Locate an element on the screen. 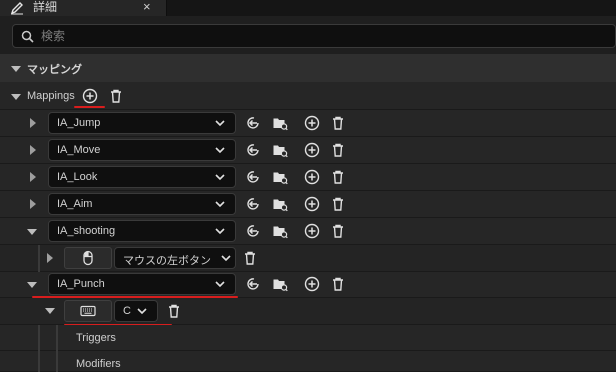 This screenshot has height=372, width=616. category-header: マッピング is located at coordinates (308, 68).